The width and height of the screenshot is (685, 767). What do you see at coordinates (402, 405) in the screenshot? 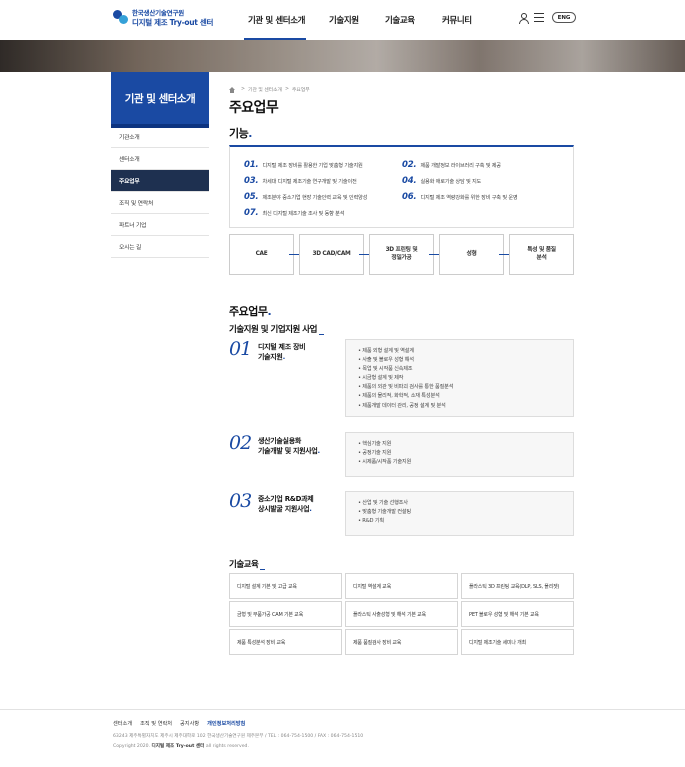
I see `business-detail-item: • 제품개발 데이터 관리, 공정 설계 및 분석` at bounding box center [402, 405].